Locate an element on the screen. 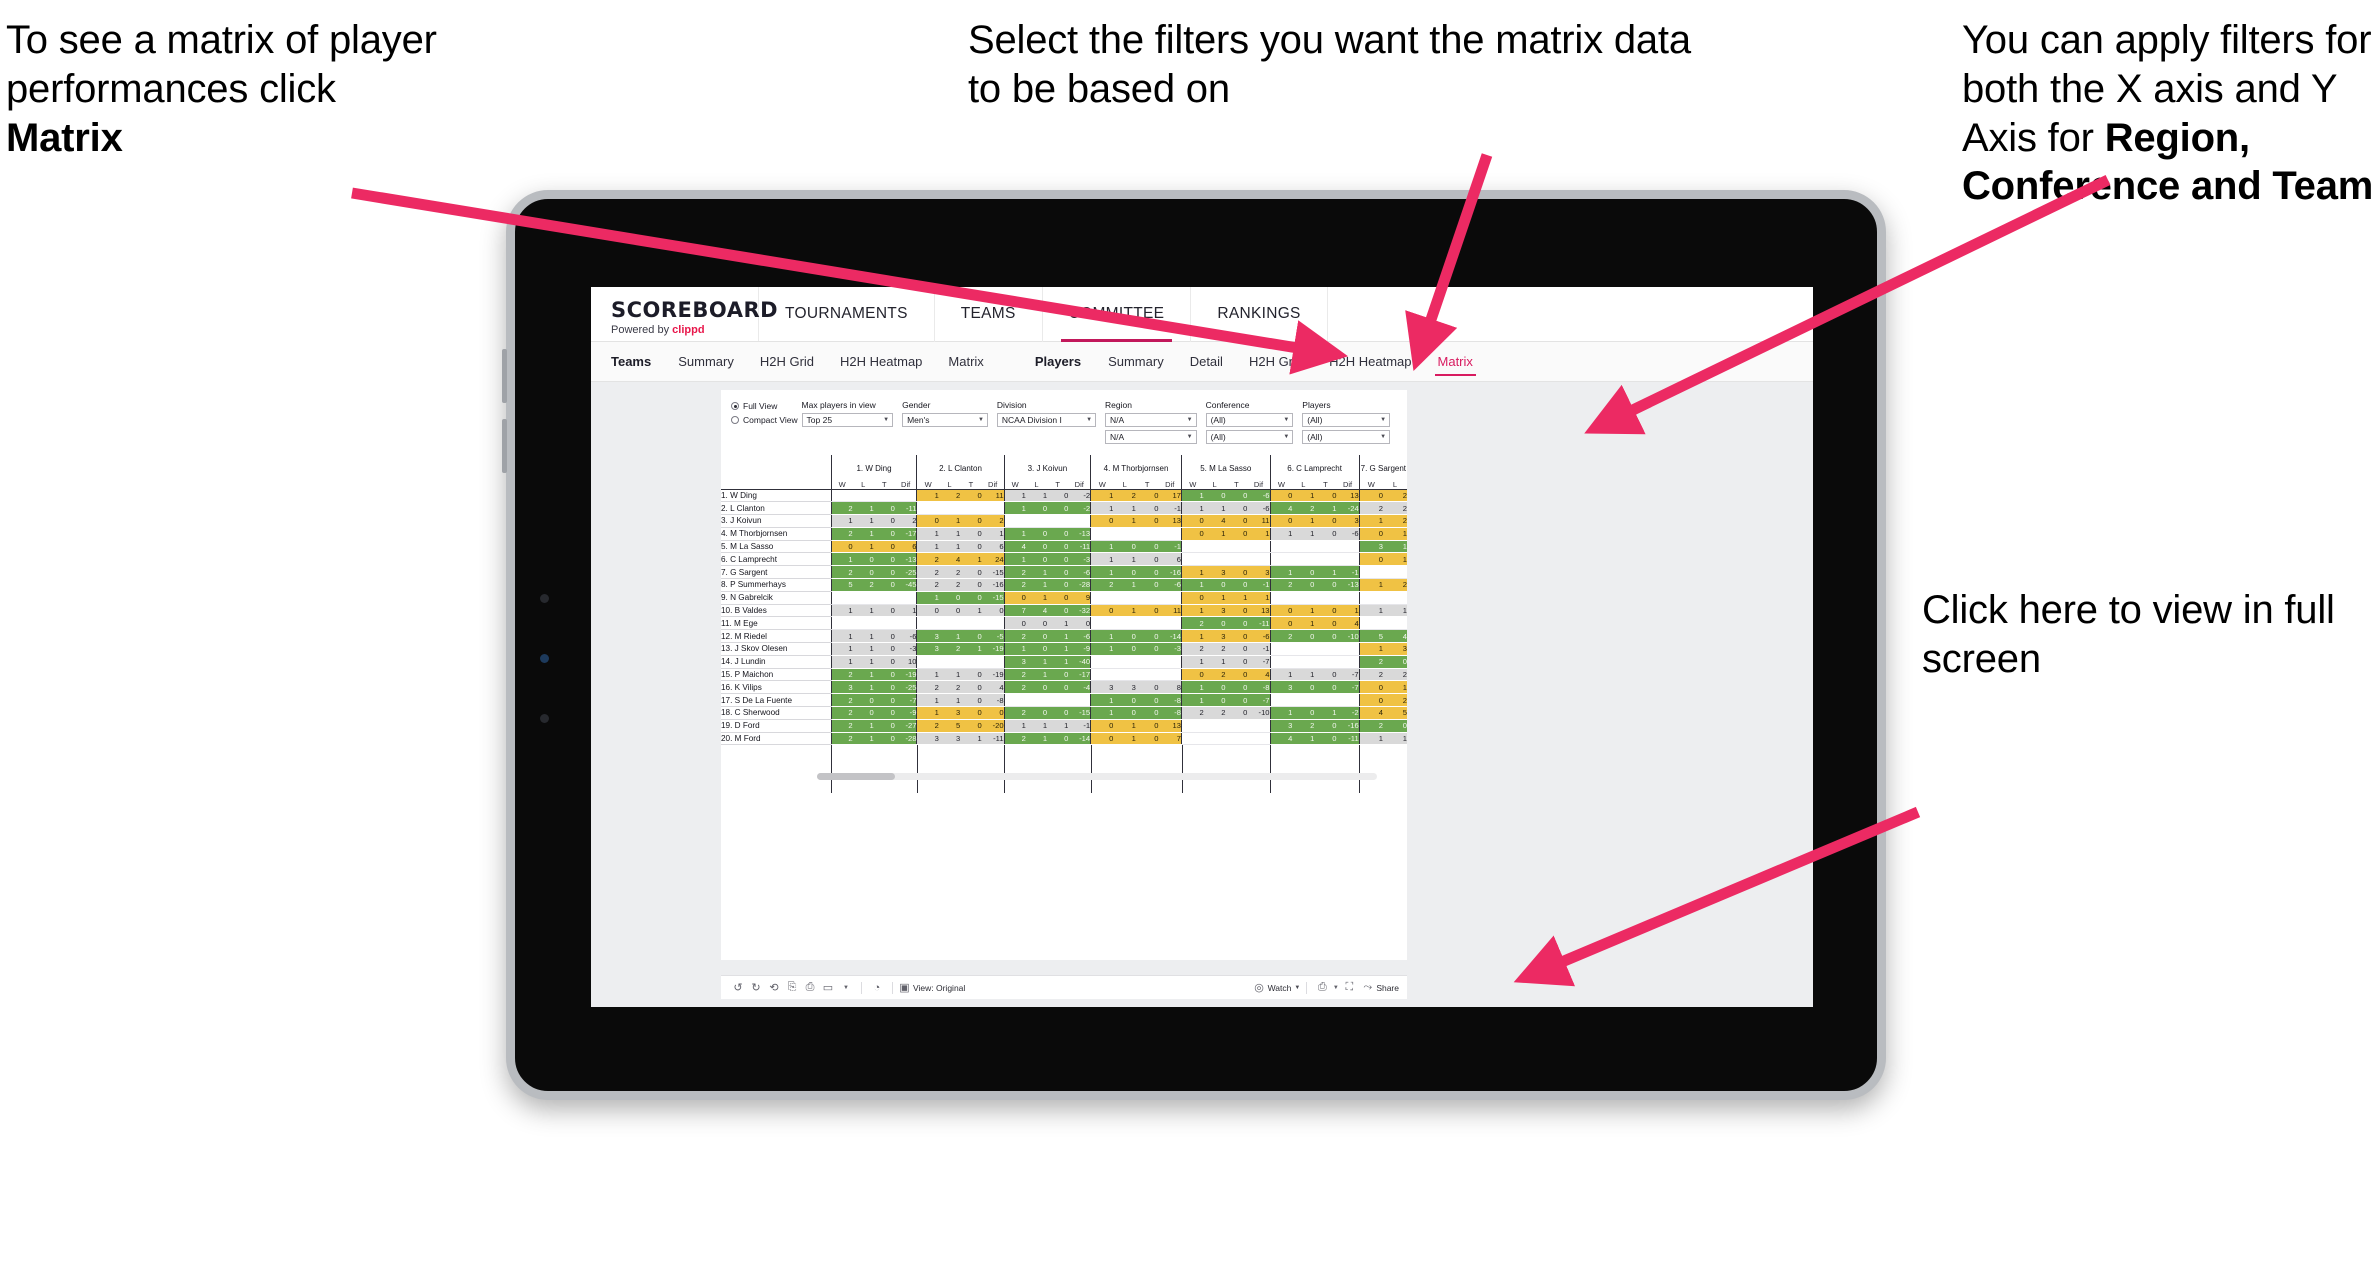 The height and width of the screenshot is (1280, 2378). matrix-cell: -10 is located at coordinates (1259, 713).